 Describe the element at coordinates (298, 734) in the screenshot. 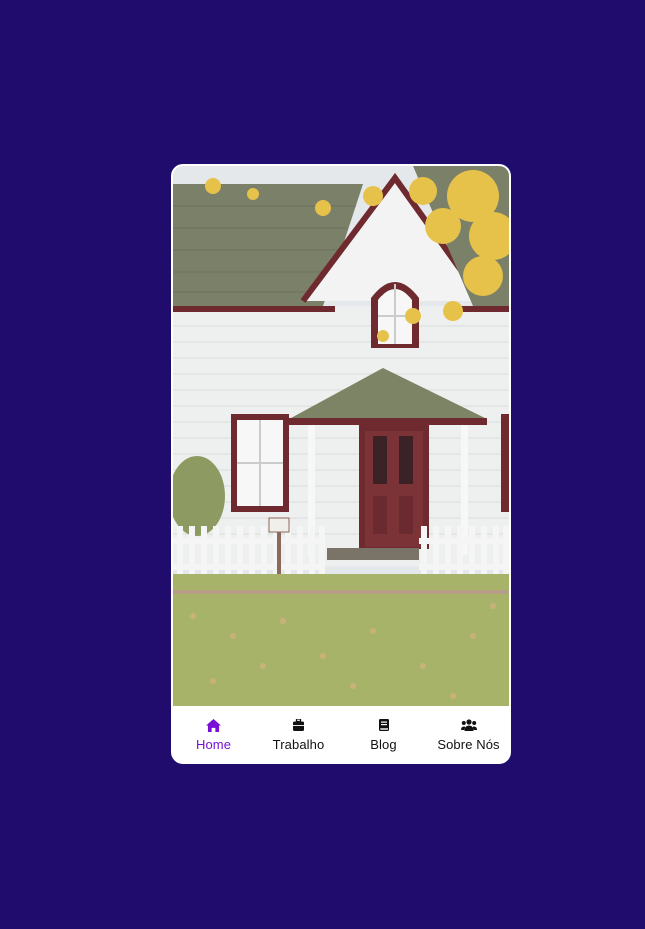

I see `nav-item-trabalho: Trabalho` at that location.